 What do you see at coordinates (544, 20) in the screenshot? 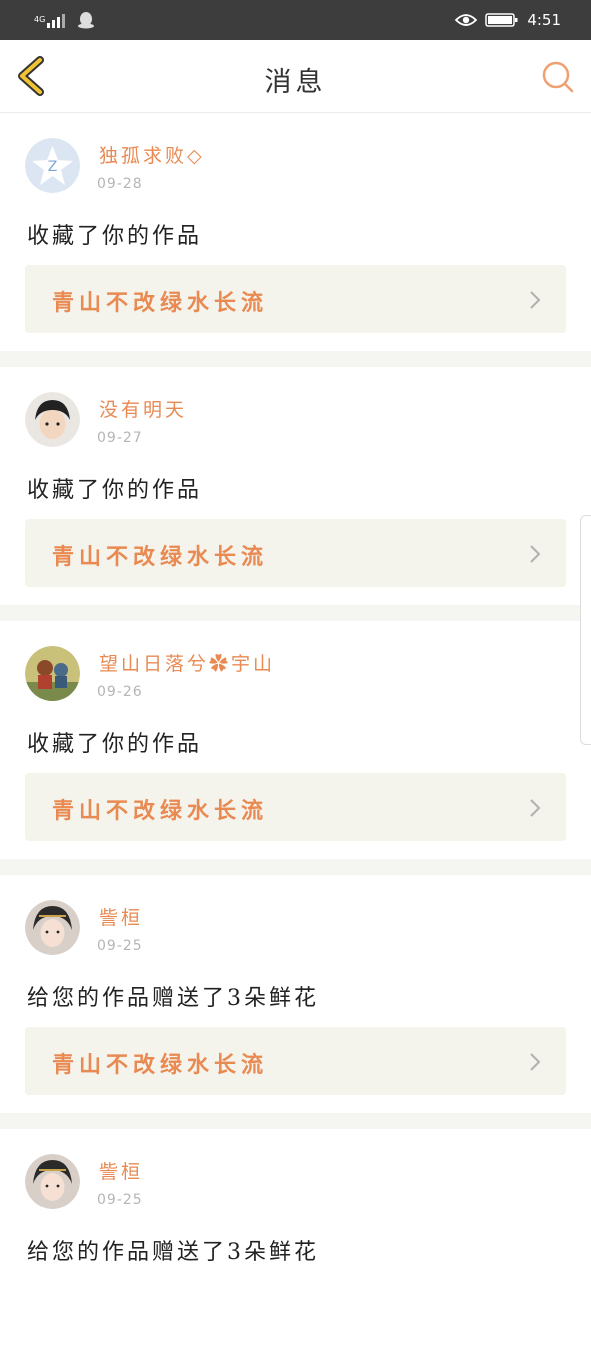
I see `clock: 4:51` at bounding box center [544, 20].